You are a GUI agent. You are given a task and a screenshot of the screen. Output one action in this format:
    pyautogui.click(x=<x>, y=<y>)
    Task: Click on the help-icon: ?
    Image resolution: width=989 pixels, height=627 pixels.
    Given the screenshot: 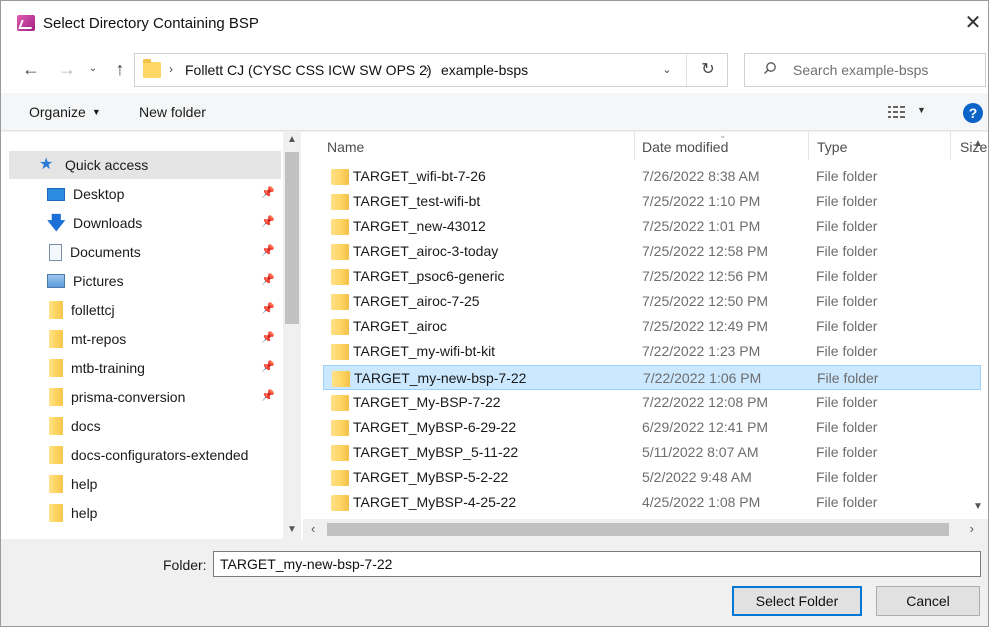 What is the action you would take?
    pyautogui.click(x=973, y=113)
    